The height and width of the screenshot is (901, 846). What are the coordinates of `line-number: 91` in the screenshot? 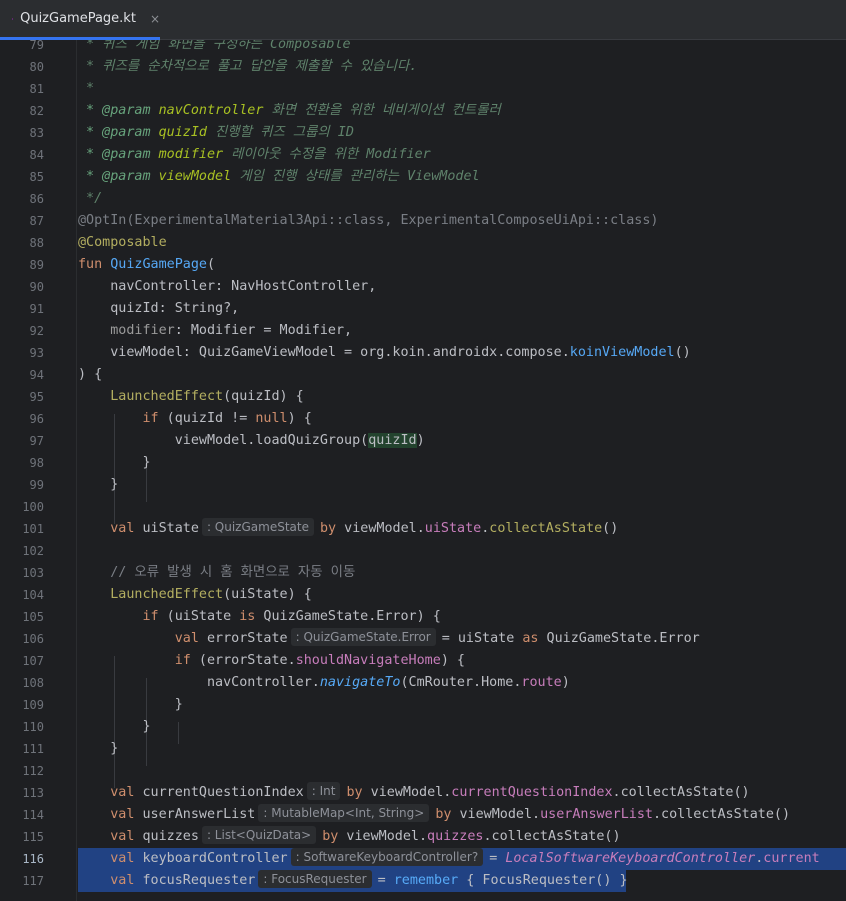 It's located at (36, 309).